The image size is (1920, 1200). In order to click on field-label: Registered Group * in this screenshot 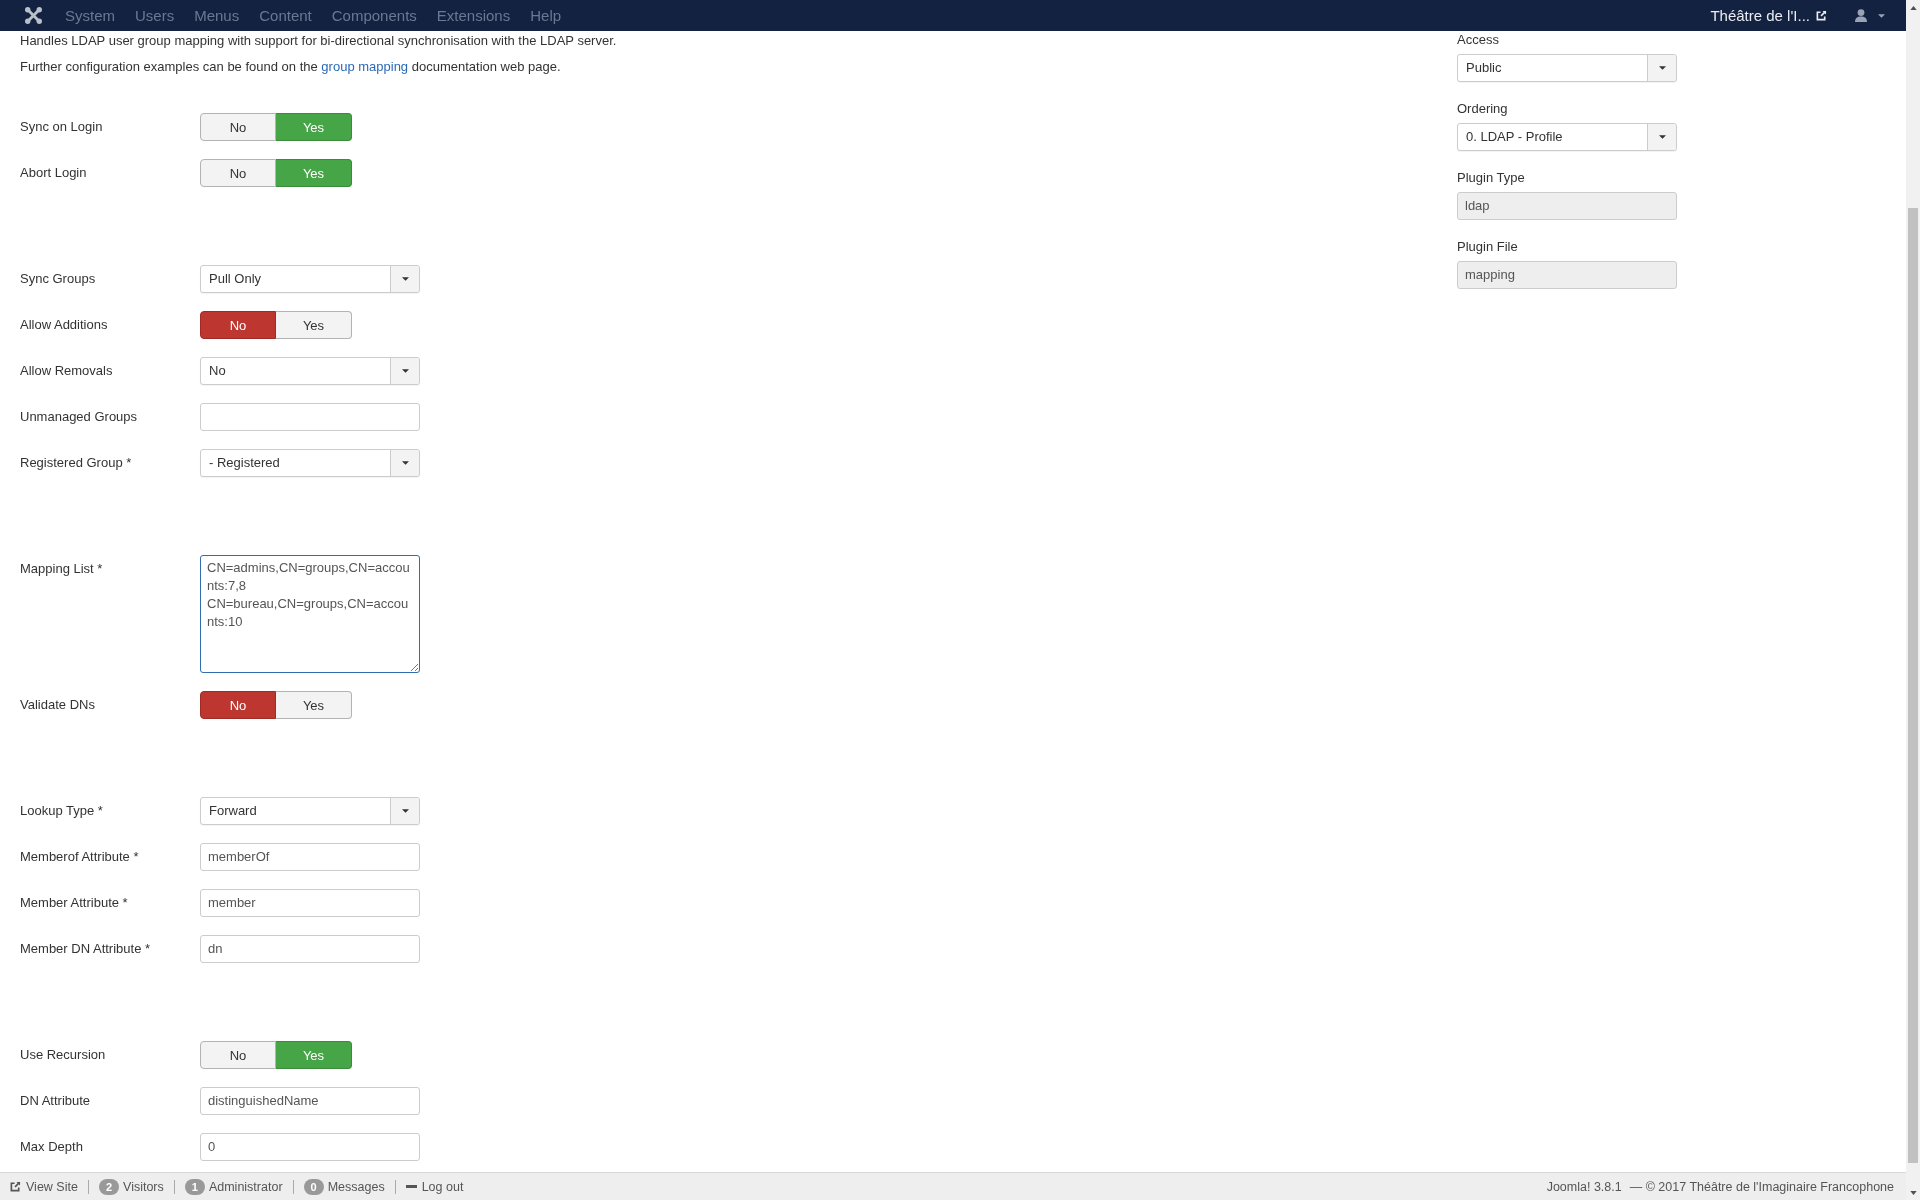, I will do `click(76, 463)`.